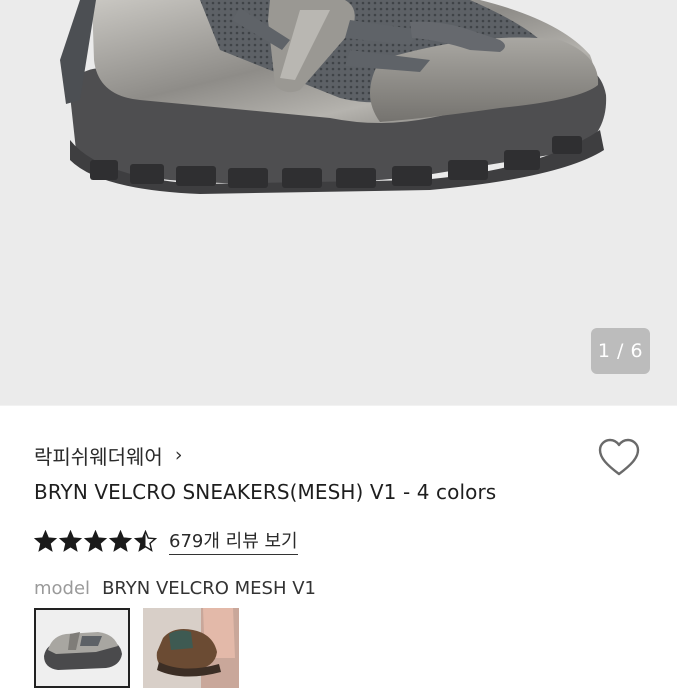 The image size is (677, 688). Describe the element at coordinates (619, 458) in the screenshot. I see `heart-outline-icon` at that location.